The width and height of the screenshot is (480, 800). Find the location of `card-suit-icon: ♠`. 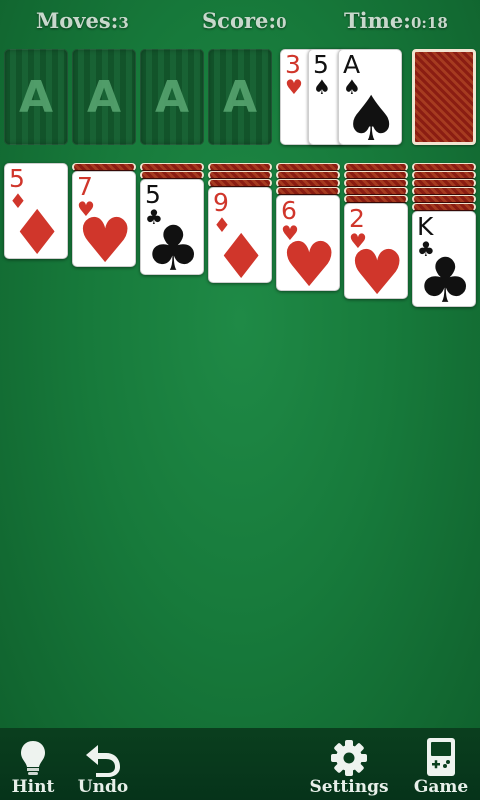

card-suit-icon: ♠ is located at coordinates (322, 87).